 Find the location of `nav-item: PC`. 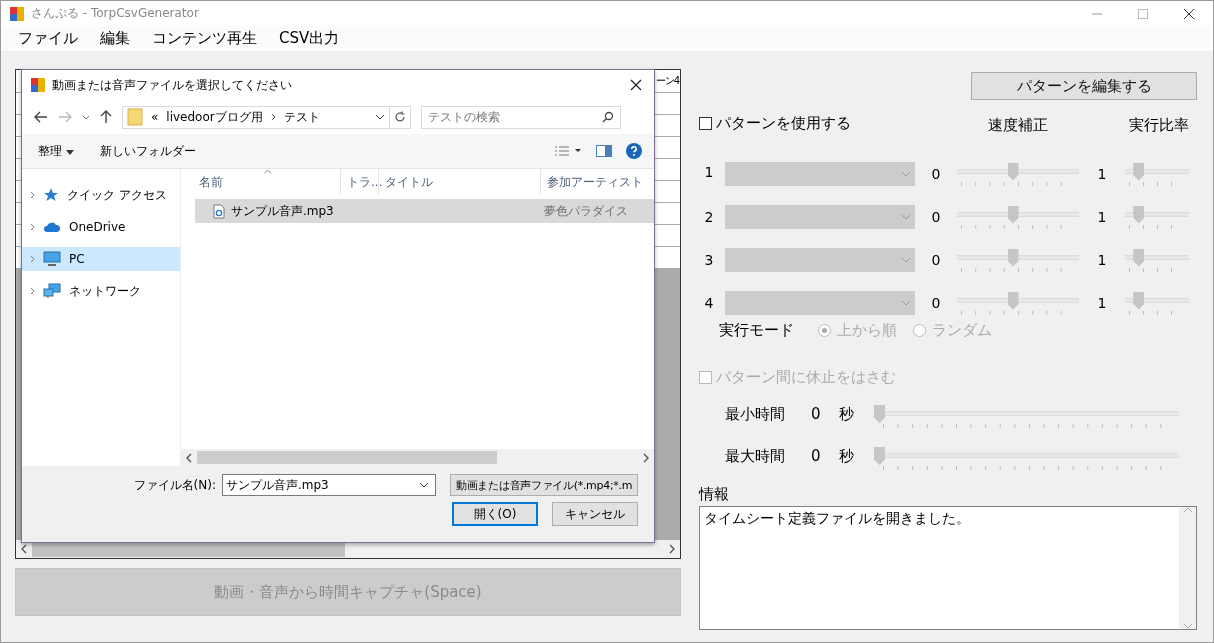

nav-item: PC is located at coordinates (101, 259).